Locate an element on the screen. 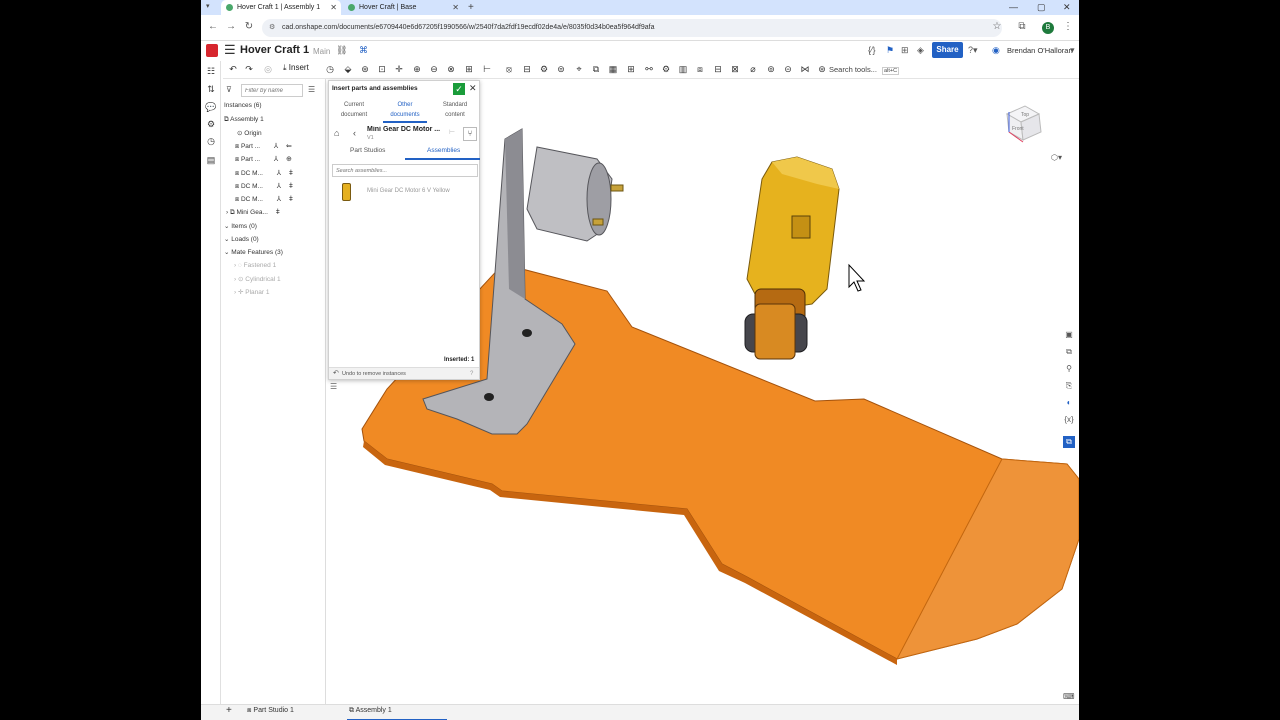 This screenshot has width=1280, height=720. close-window-icon: ✕ is located at coordinates (1067, 7).